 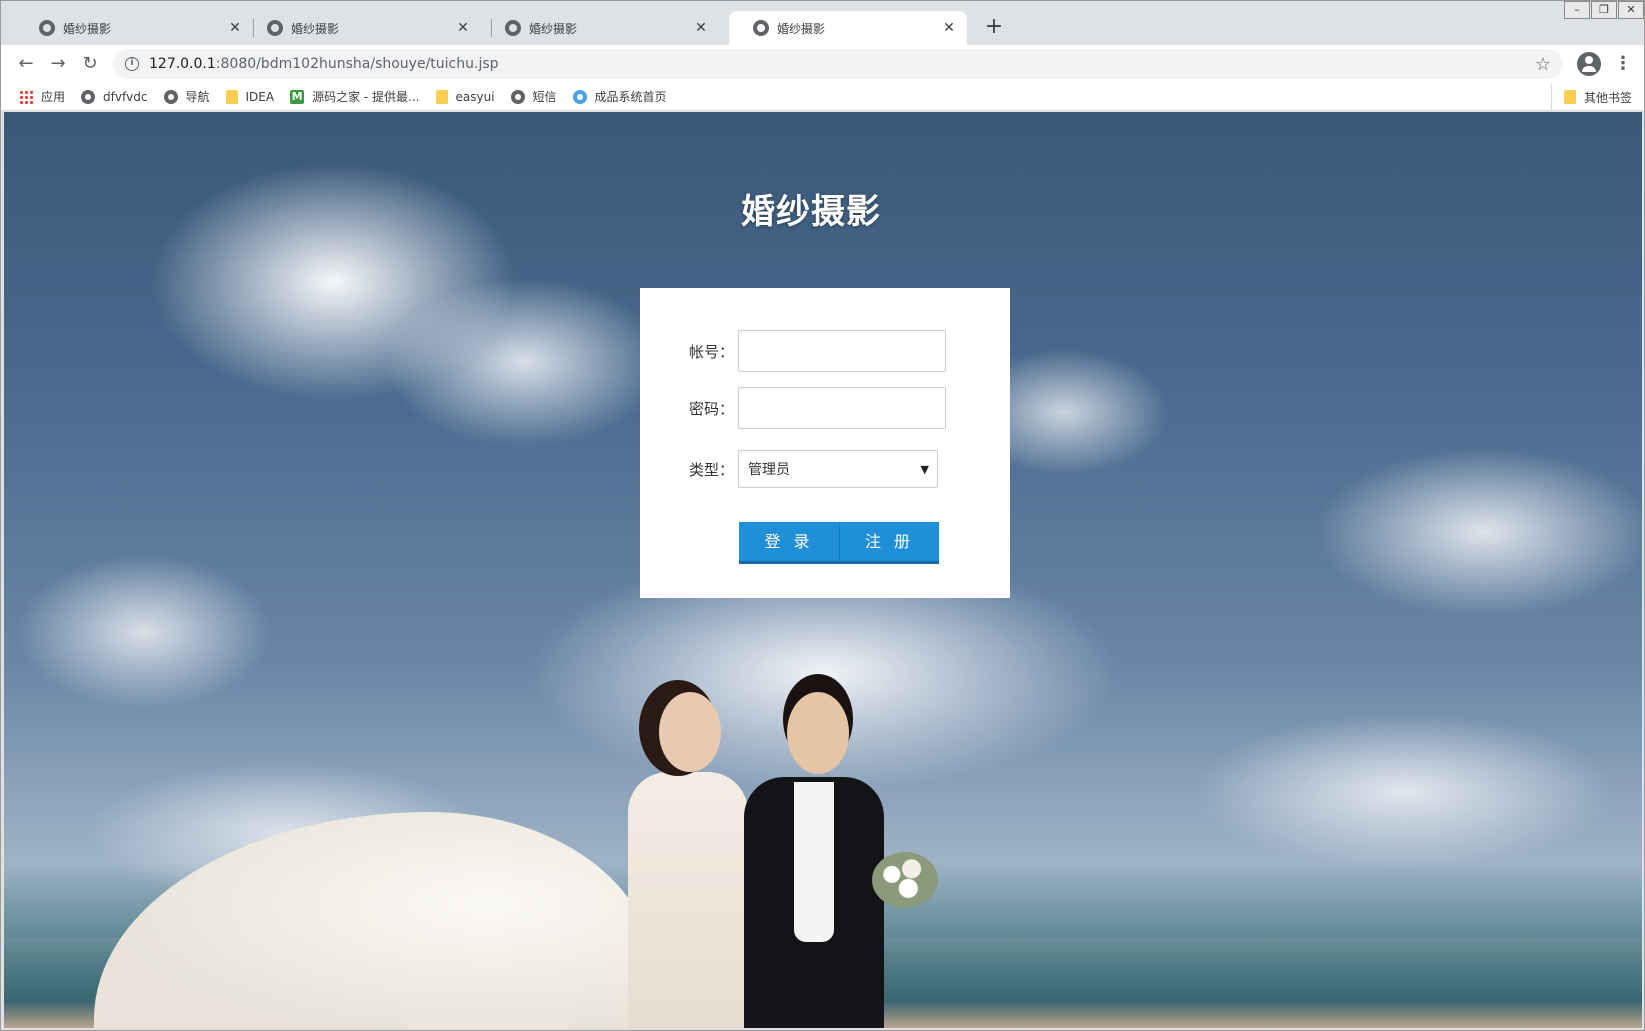 What do you see at coordinates (789, 543) in the screenshot?
I see `login-button: 登 录` at bounding box center [789, 543].